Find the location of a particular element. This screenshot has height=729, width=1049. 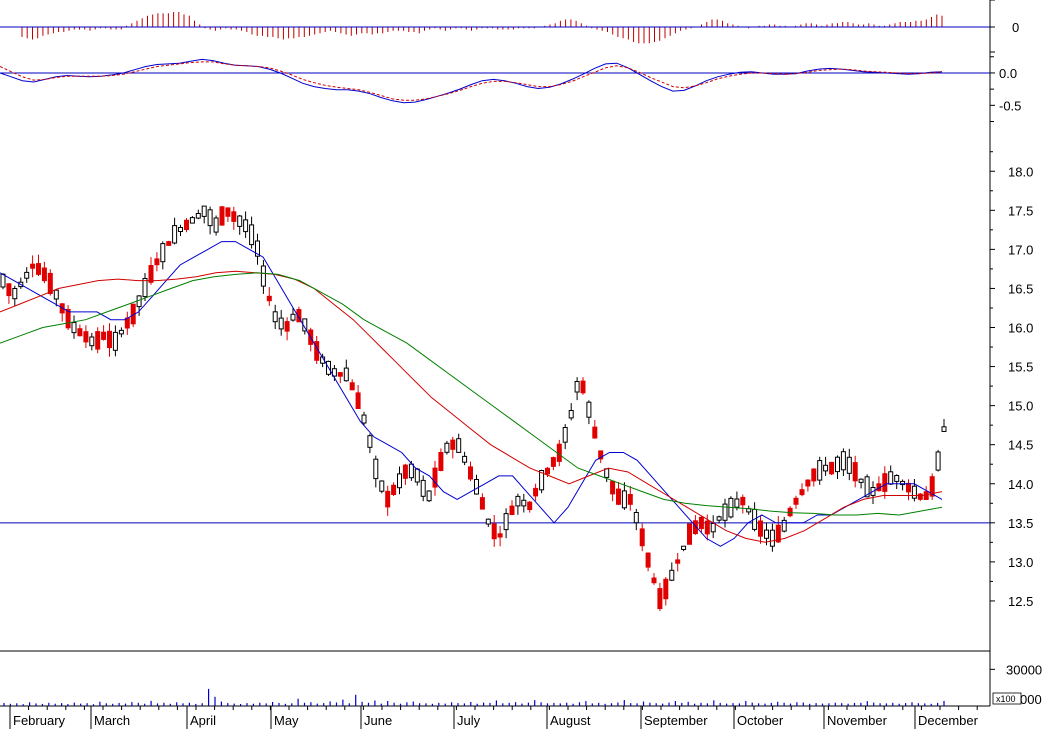

month-label: August is located at coordinates (570, 720).